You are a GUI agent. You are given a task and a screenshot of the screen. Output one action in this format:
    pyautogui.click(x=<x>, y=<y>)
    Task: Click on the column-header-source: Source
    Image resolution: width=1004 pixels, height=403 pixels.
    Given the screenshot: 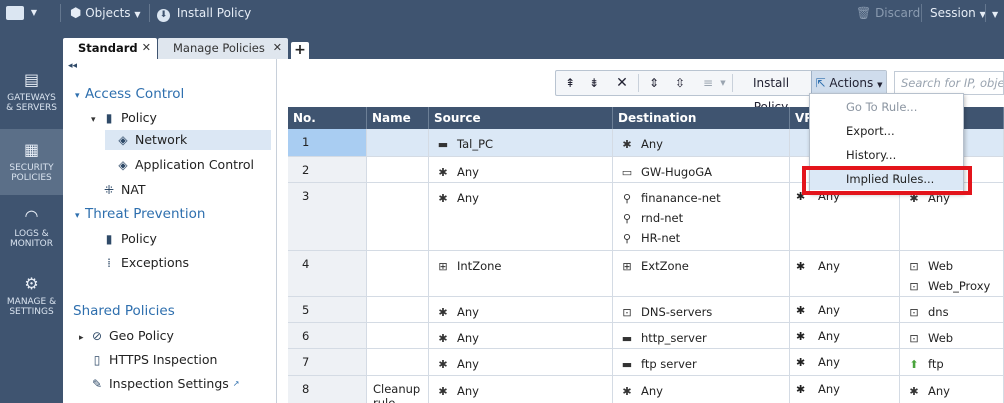 What is the action you would take?
    pyautogui.click(x=521, y=118)
    